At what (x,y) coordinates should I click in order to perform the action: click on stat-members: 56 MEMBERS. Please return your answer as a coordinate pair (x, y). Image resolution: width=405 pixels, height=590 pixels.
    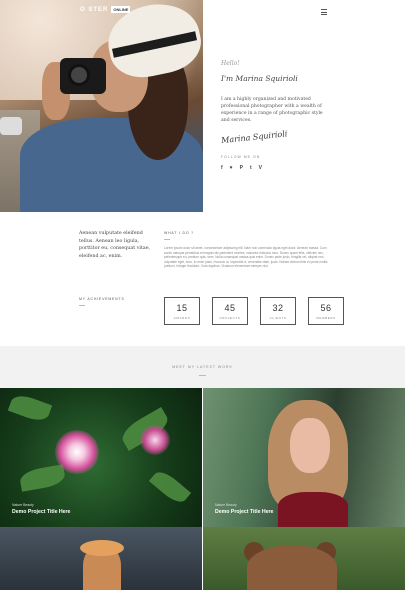
    Looking at the image, I should click on (326, 311).